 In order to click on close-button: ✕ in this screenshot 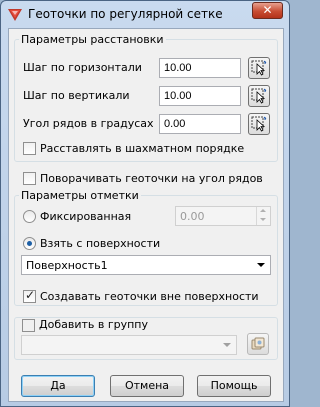, I will do `click(267, 10)`.